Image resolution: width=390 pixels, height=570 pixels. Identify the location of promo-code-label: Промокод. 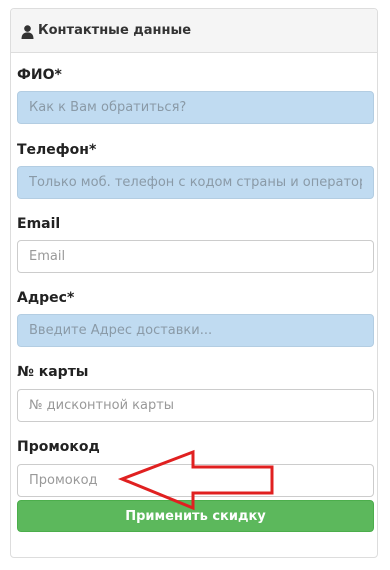
(58, 447).